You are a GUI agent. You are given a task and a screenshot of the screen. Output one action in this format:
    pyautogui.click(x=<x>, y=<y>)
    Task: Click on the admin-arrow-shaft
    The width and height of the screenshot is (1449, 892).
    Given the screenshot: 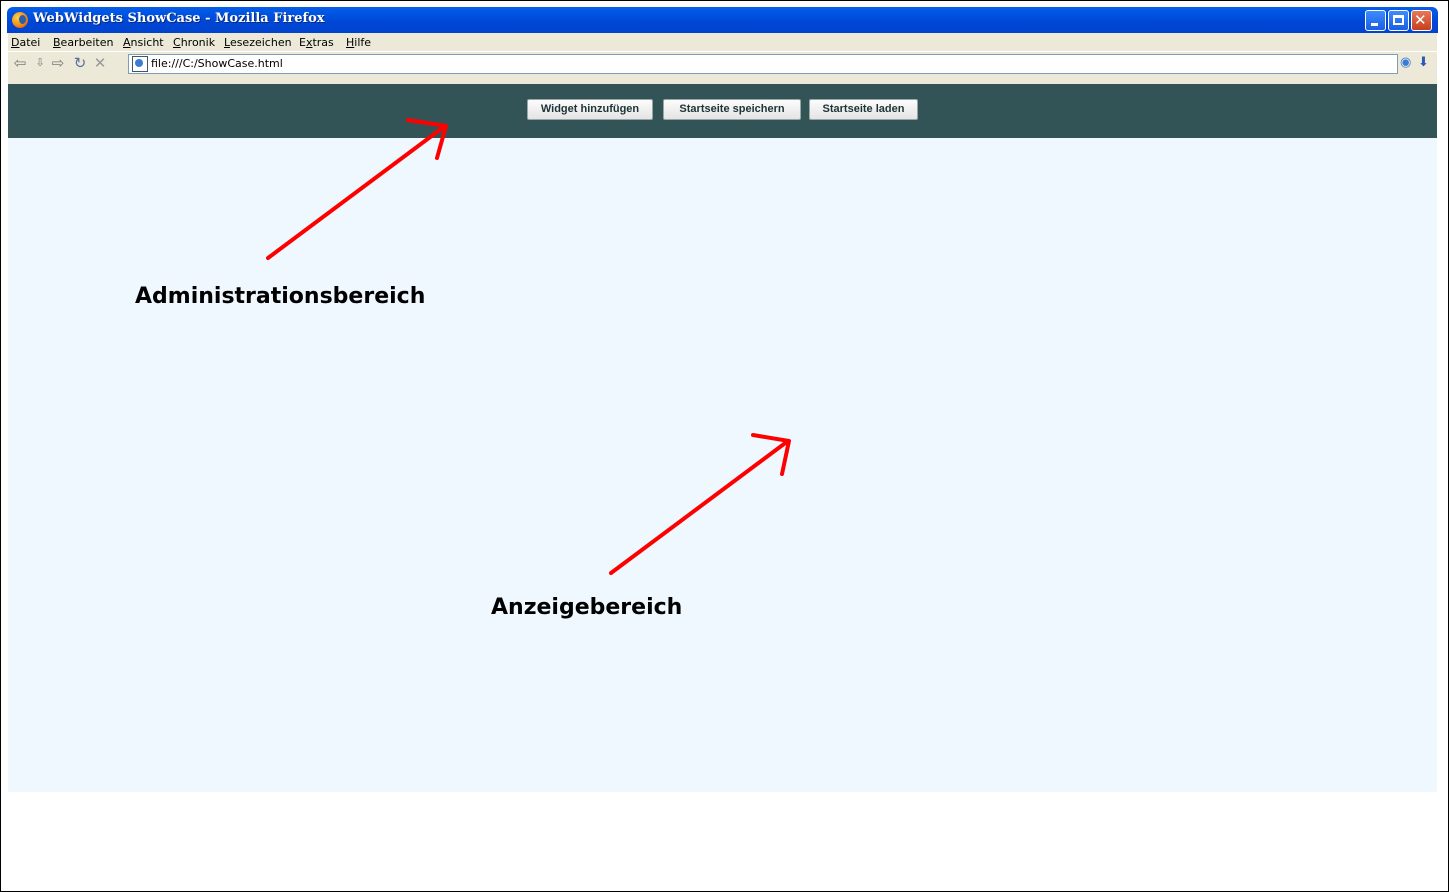 What is the action you would take?
    pyautogui.click(x=356, y=192)
    